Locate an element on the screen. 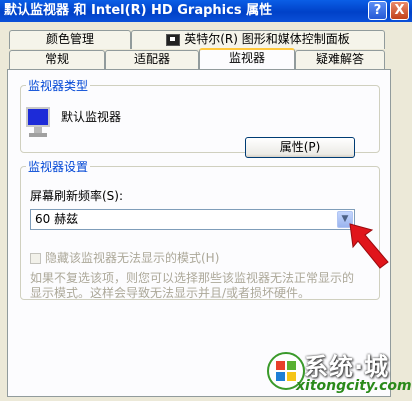 The image size is (412, 401). tab-label: 疑难解答 is located at coordinates (339, 59).